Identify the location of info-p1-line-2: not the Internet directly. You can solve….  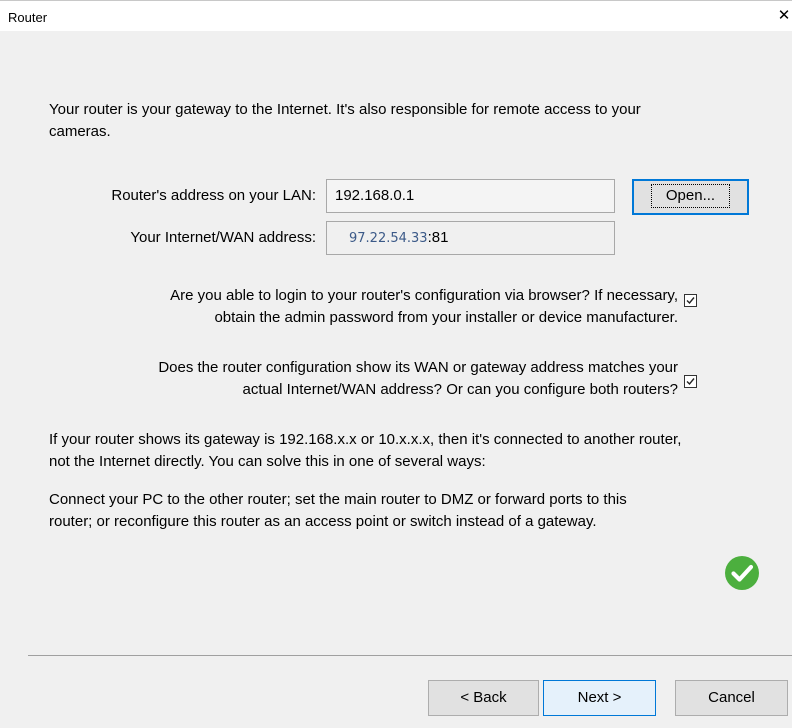
(267, 461).